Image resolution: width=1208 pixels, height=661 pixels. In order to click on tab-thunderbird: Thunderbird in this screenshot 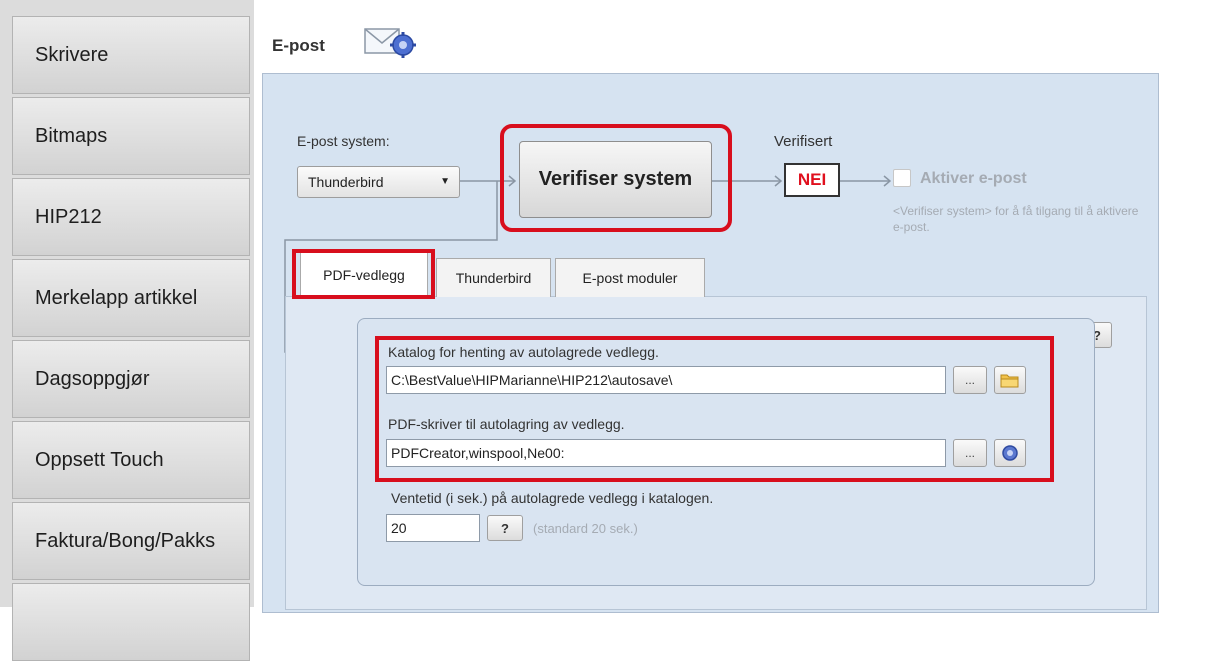, I will do `click(493, 277)`.